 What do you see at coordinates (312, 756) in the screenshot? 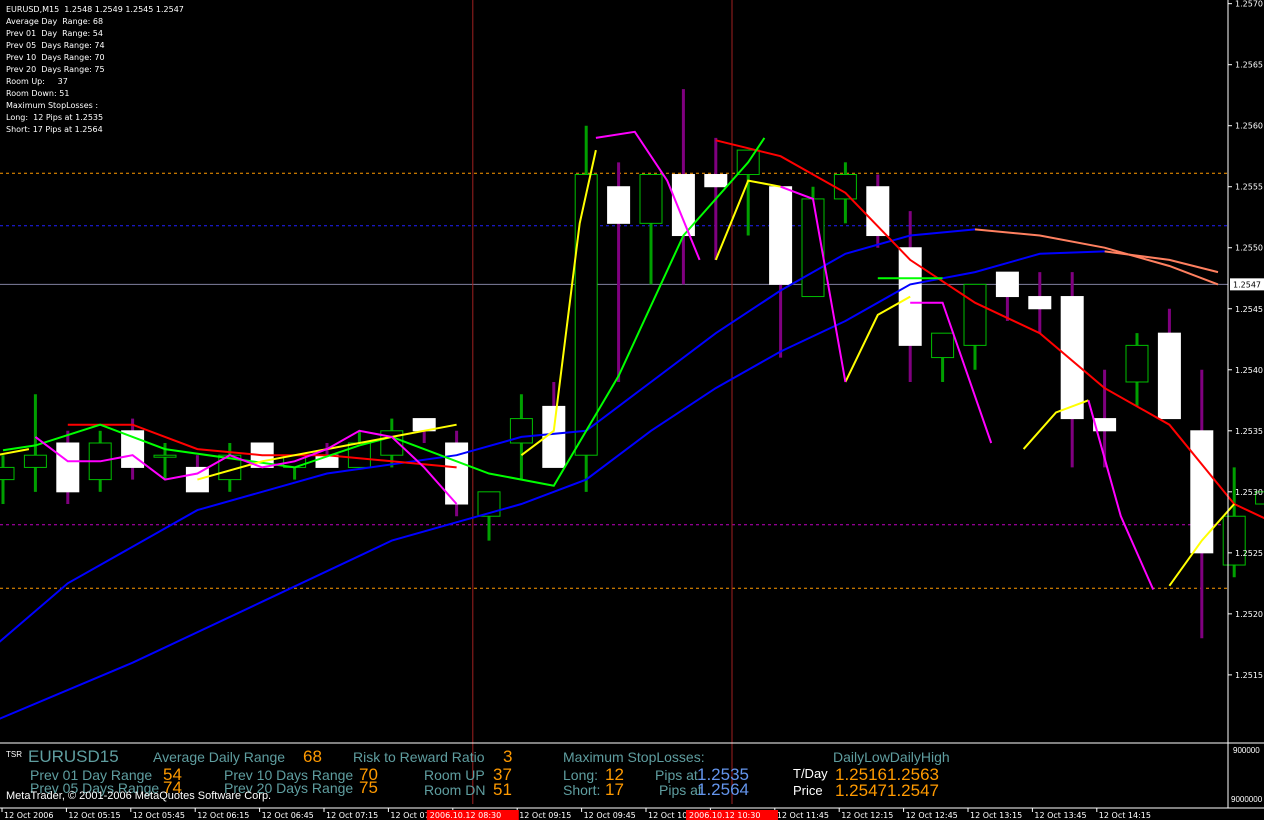
I see `average-daily-range-value: 68` at bounding box center [312, 756].